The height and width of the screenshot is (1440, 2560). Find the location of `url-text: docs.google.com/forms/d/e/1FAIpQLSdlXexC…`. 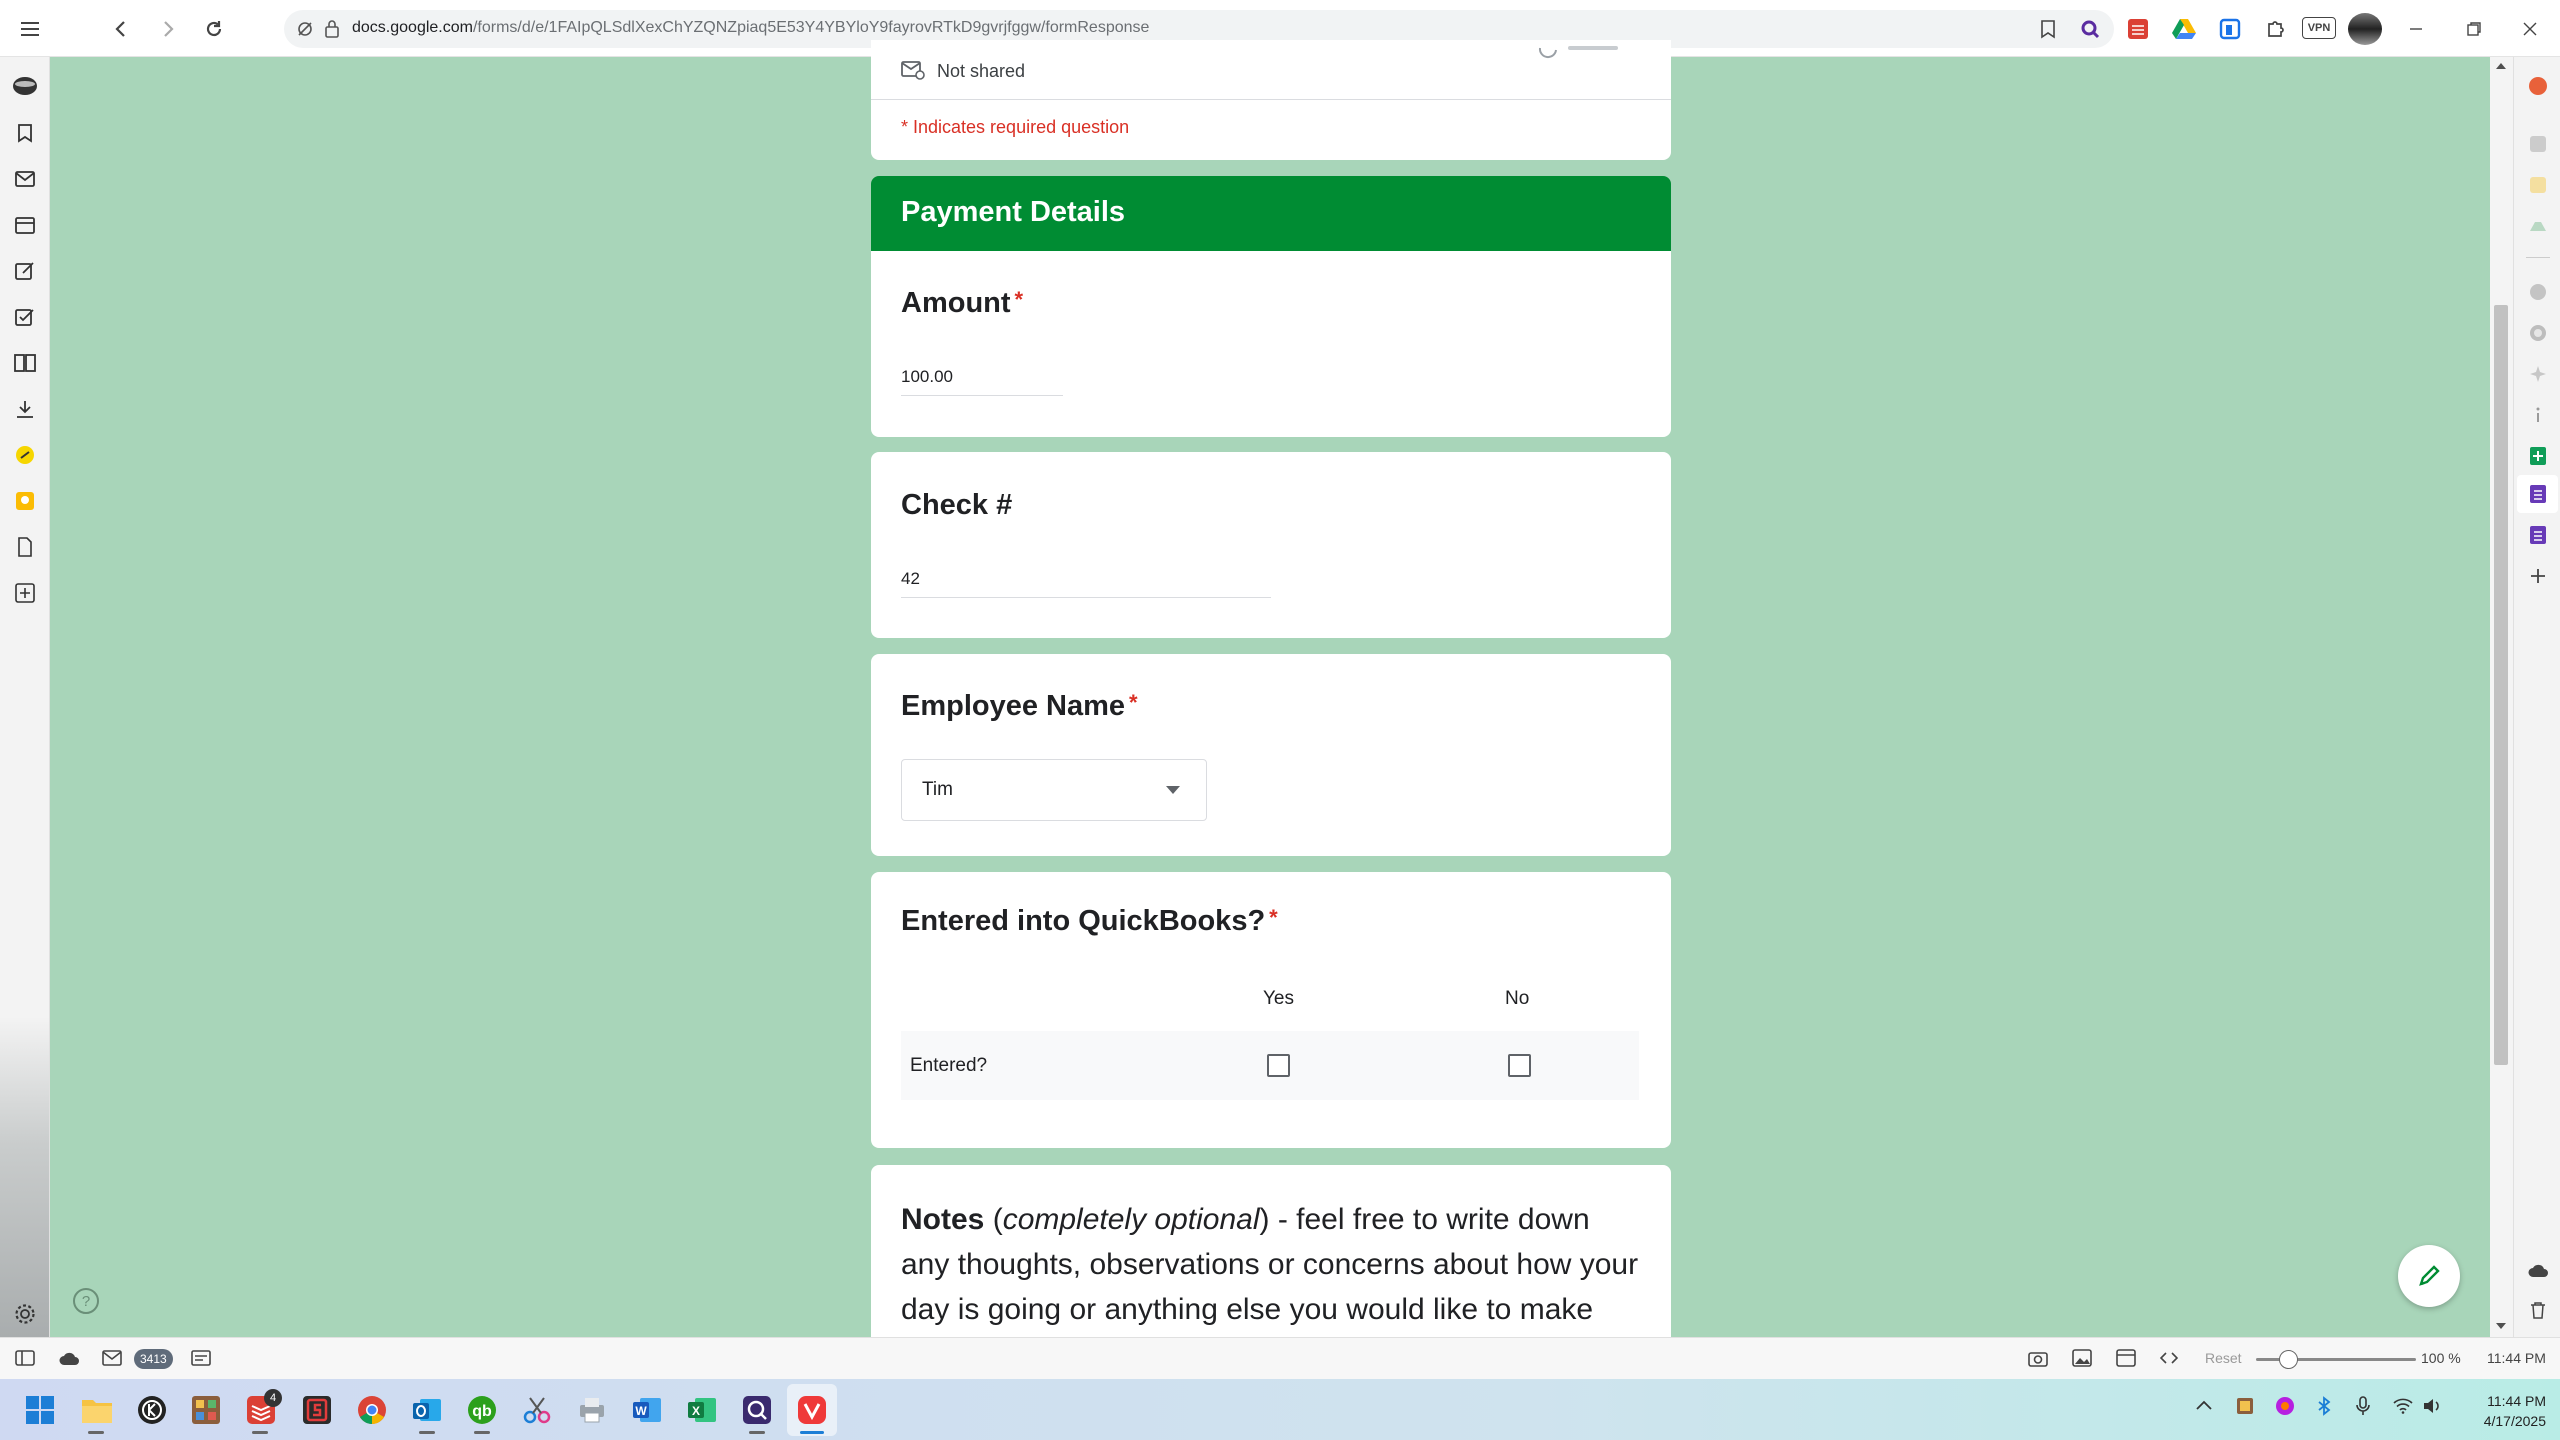

url-text: docs.google.com/forms/d/e/1FAIpQLSdlXexC… is located at coordinates (750, 28).